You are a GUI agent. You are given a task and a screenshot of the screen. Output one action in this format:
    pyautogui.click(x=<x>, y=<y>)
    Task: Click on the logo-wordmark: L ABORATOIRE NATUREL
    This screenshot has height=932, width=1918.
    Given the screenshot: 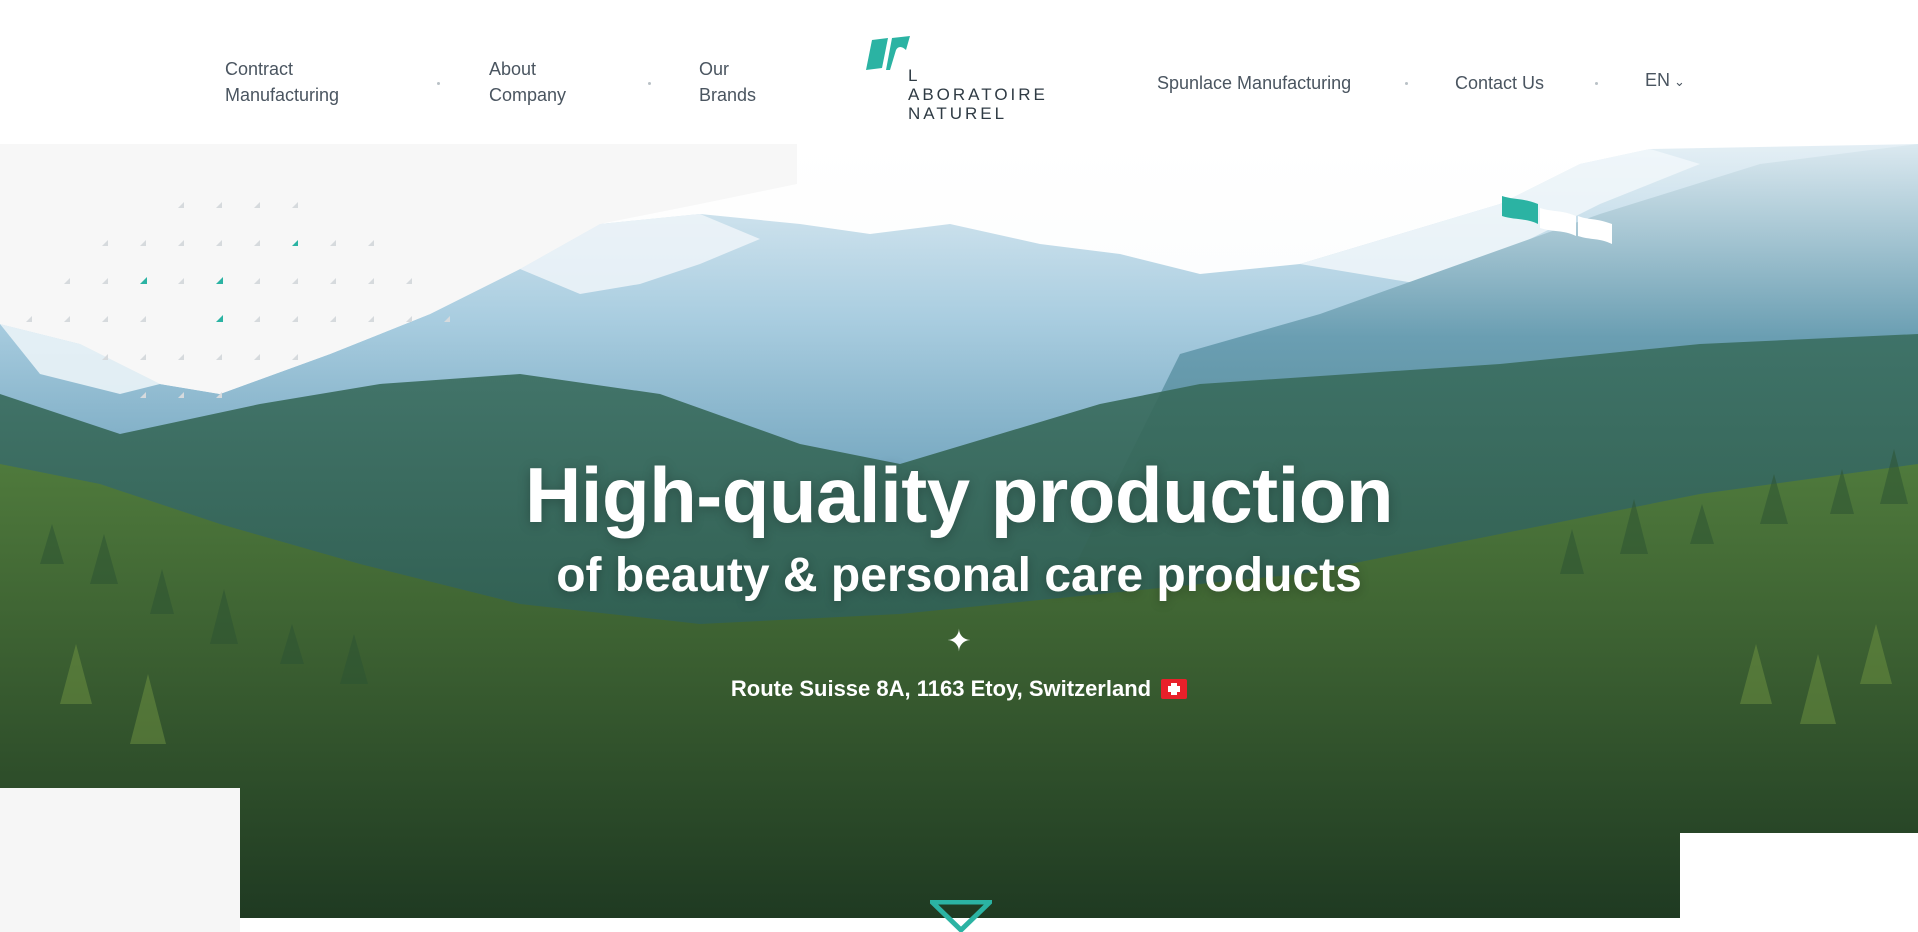 What is the action you would take?
    pyautogui.click(x=982, y=94)
    